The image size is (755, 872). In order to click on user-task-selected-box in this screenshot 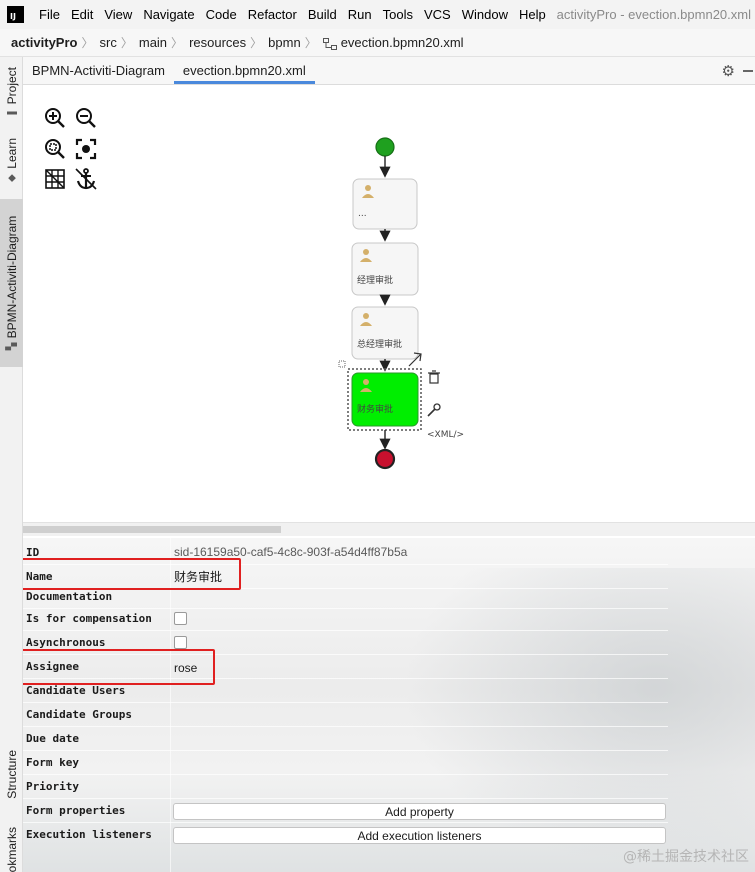, I will do `click(385, 399)`.